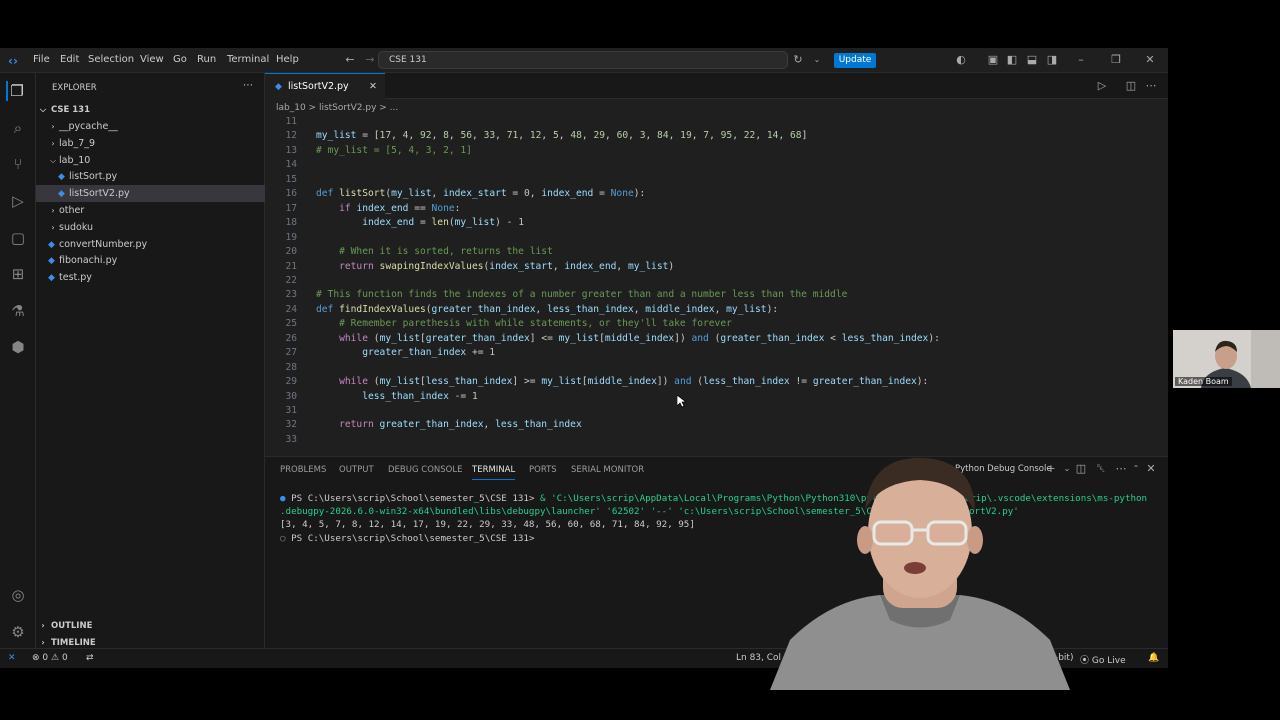  Describe the element at coordinates (150, 260) in the screenshot. I see `tree-file: ◆ fibonachi.py` at that location.